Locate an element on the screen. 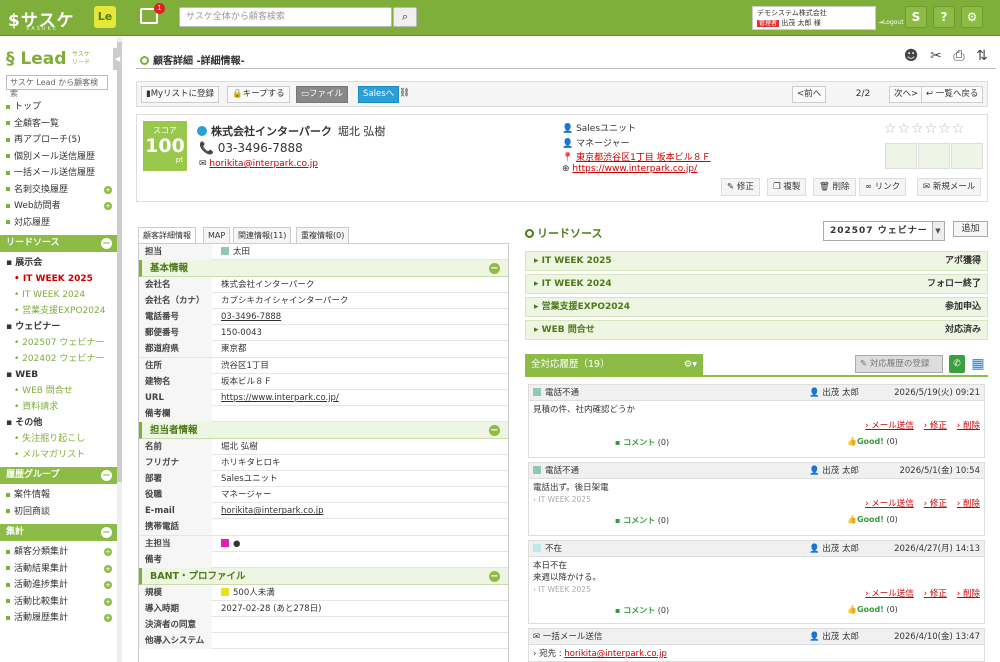  app-badge: Le is located at coordinates (105, 17).